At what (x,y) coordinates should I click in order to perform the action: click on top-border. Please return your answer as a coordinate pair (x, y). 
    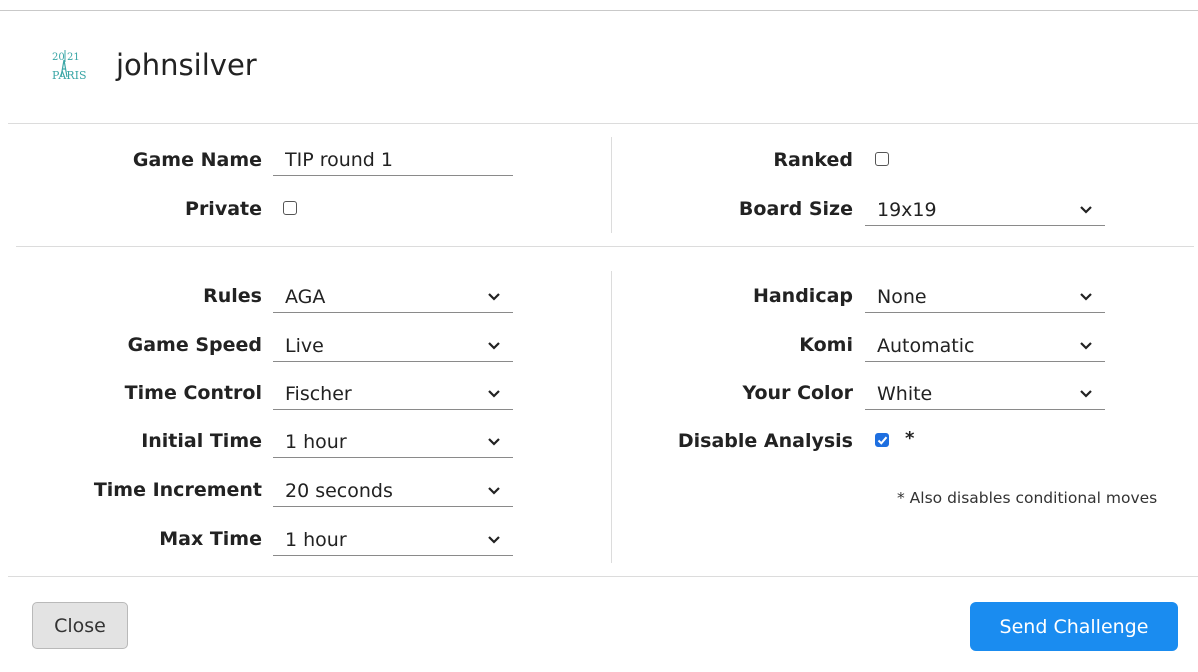
    Looking at the image, I should click on (599, 10).